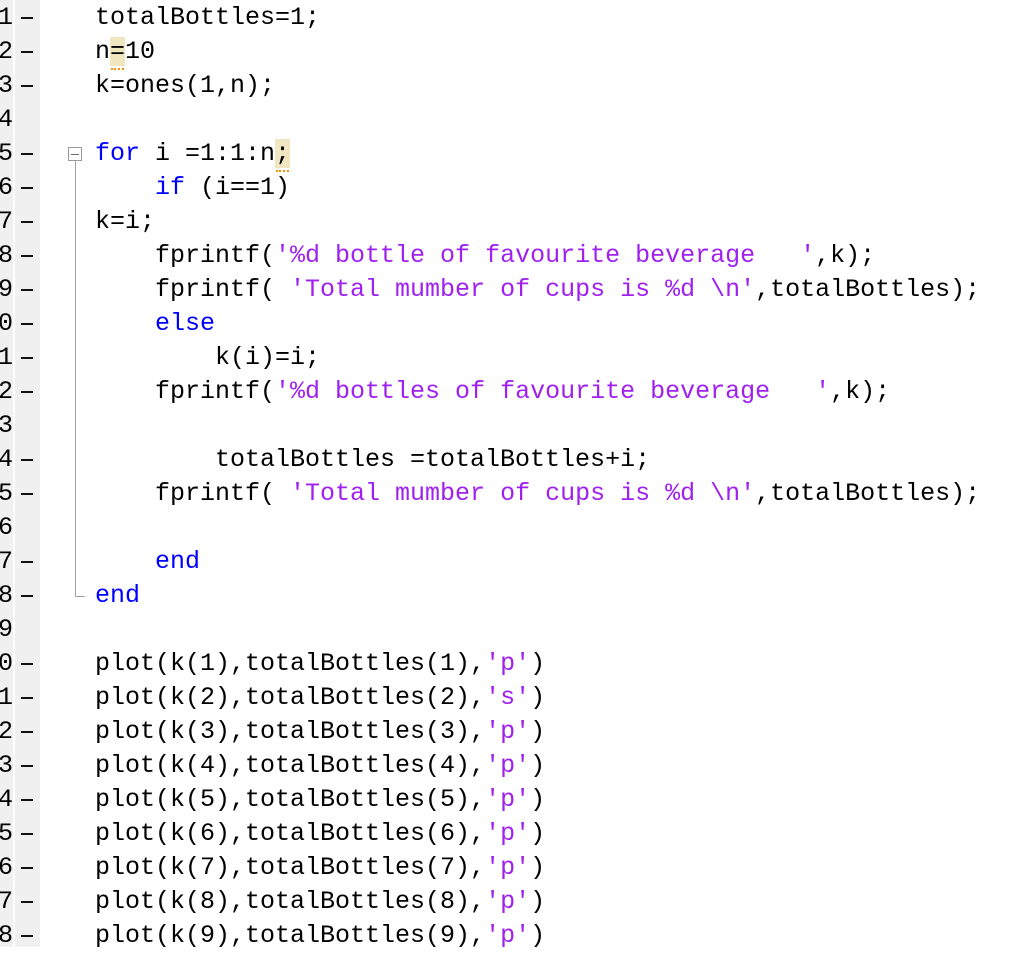 Image resolution: width=1024 pixels, height=953 pixels. I want to click on code-line: 22 plot(k(3),totalBottles(3),'p'), so click(512, 732).